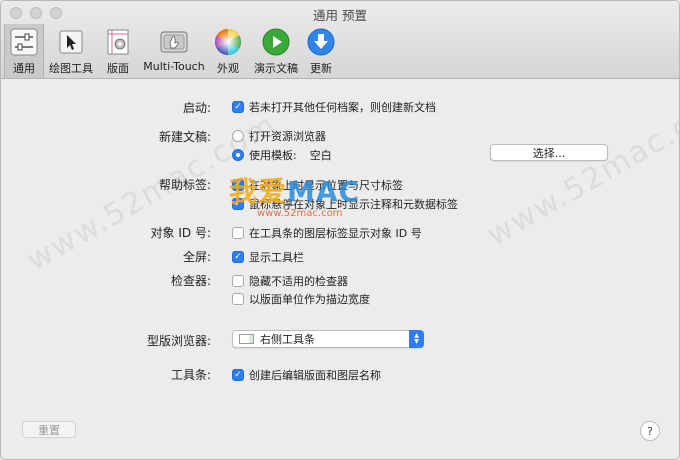 The width and height of the screenshot is (680, 460). I want to click on toolbar-pref-label: 工具条:, so click(190, 375).